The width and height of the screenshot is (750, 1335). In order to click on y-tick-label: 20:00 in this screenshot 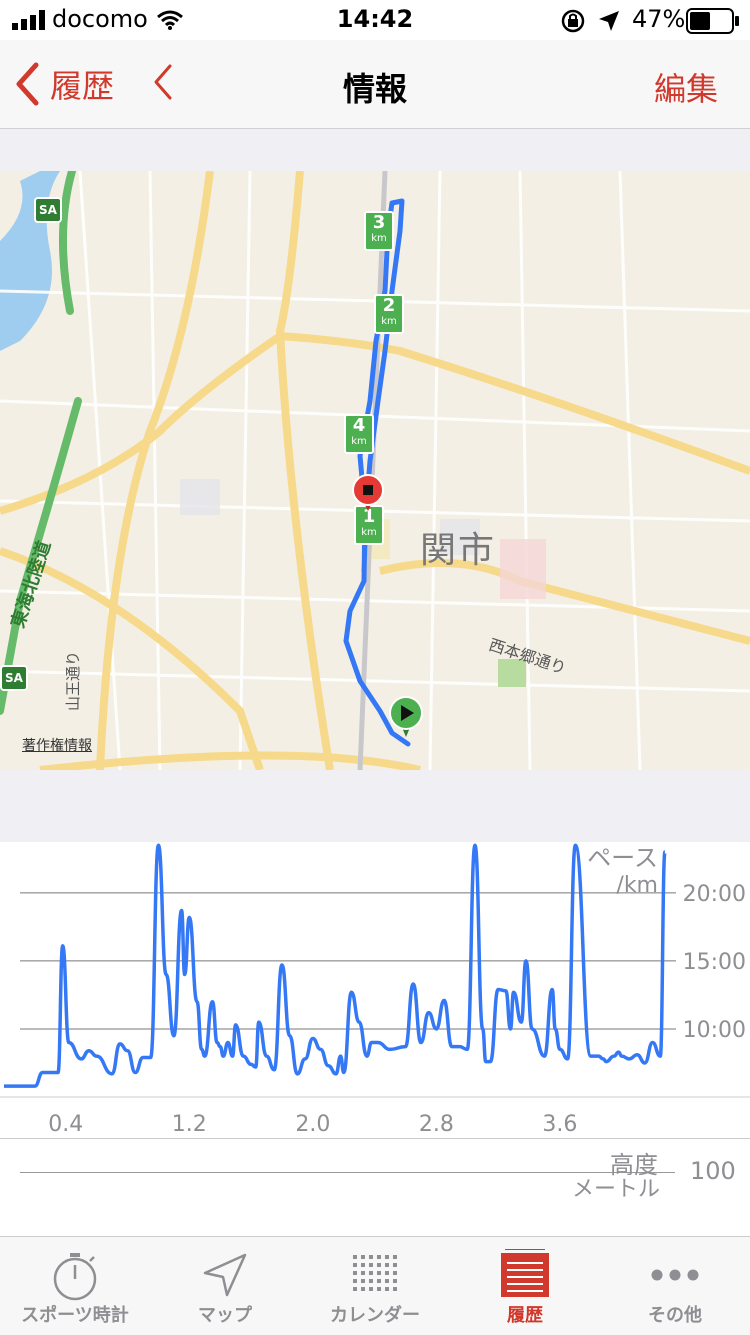, I will do `click(714, 894)`.